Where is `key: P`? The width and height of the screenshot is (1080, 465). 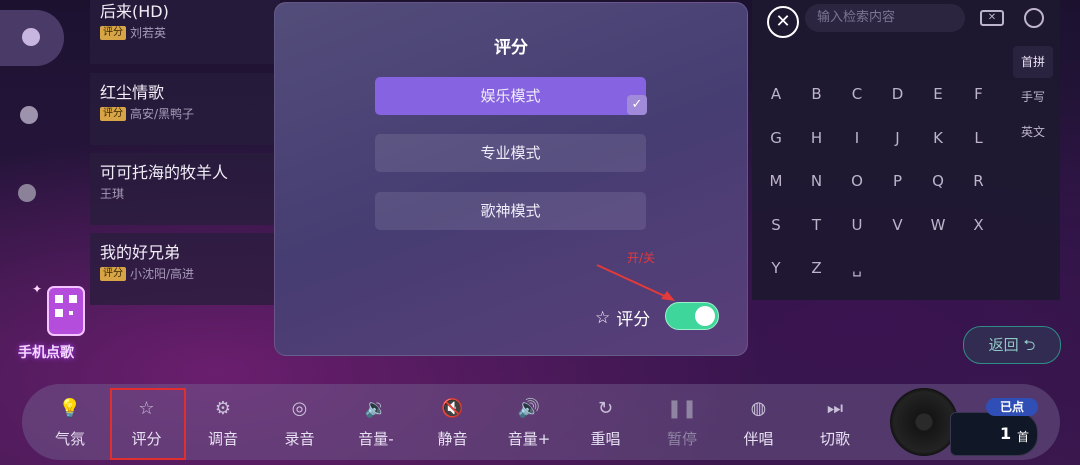
key: P is located at coordinates (898, 181).